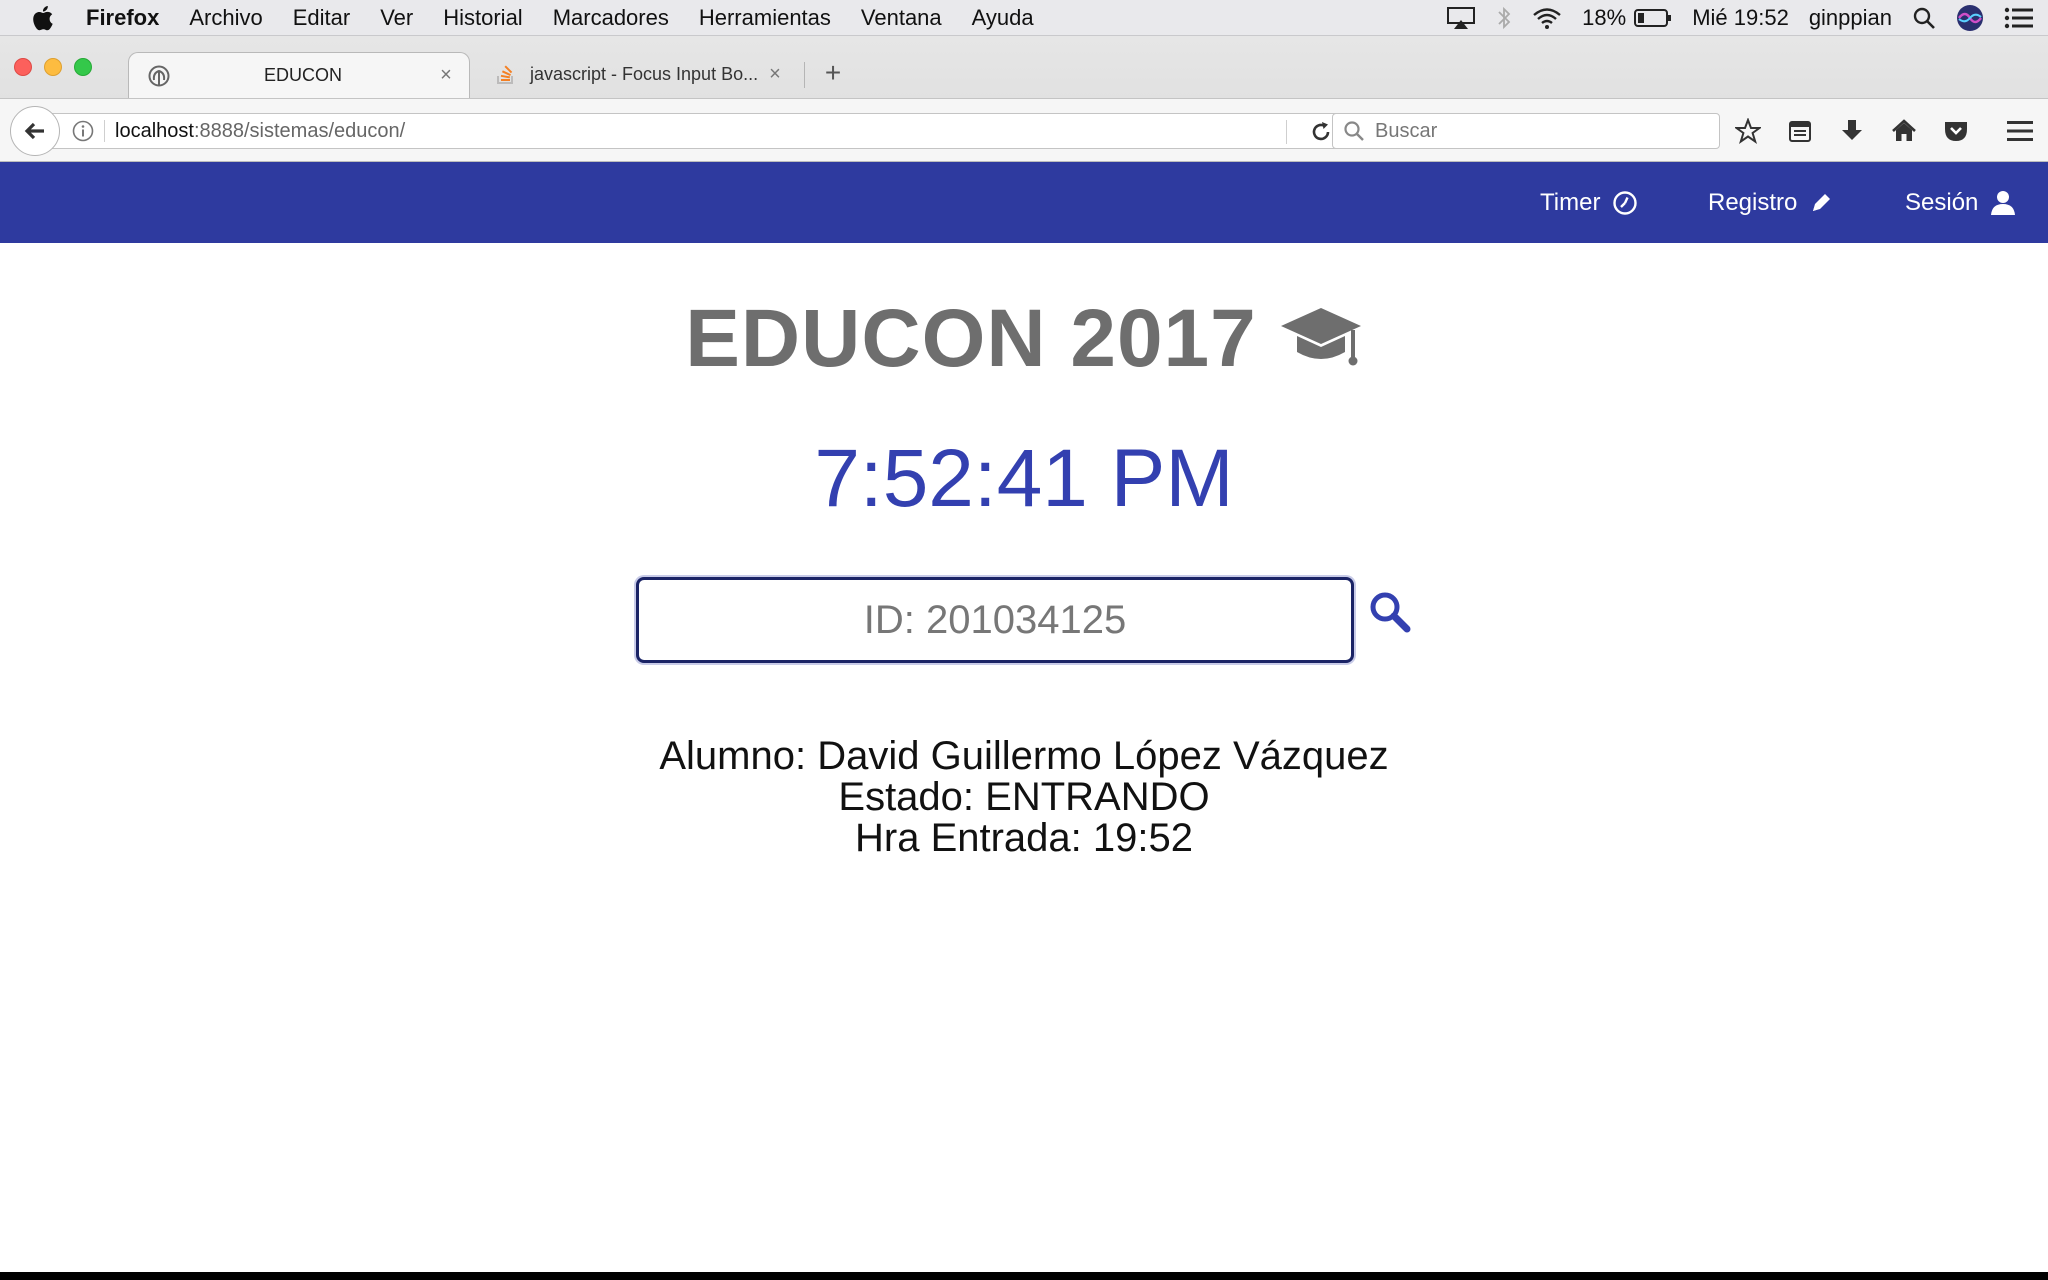 The height and width of the screenshot is (1280, 2048). Describe the element at coordinates (833, 73) in the screenshot. I see `new-tab-button: +` at that location.